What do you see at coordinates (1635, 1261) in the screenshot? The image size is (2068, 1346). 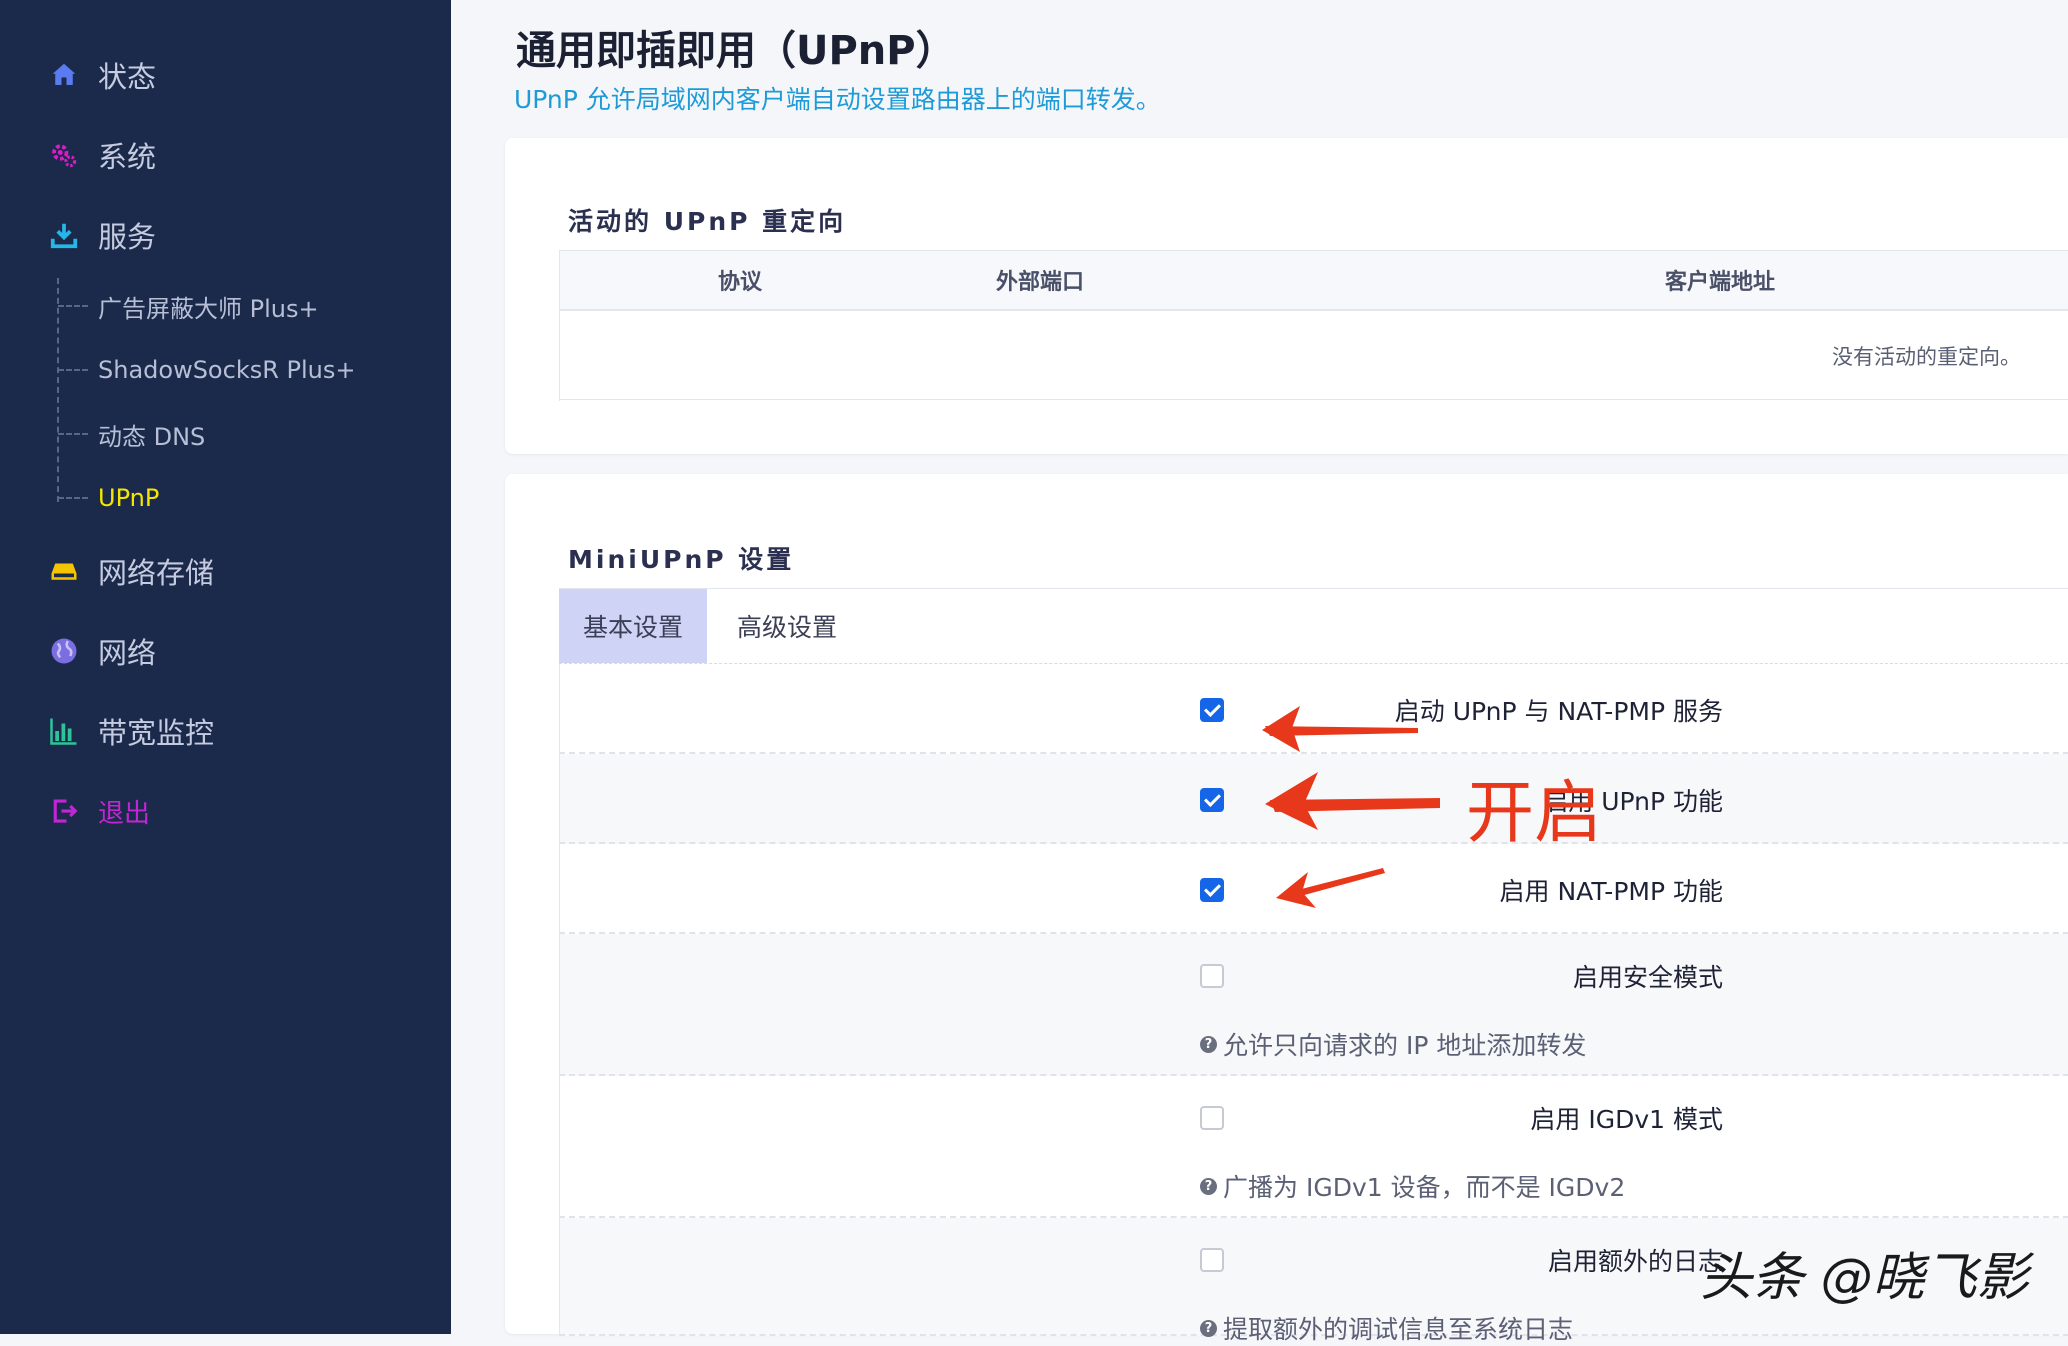 I see `option-label: 启用额外的日志` at bounding box center [1635, 1261].